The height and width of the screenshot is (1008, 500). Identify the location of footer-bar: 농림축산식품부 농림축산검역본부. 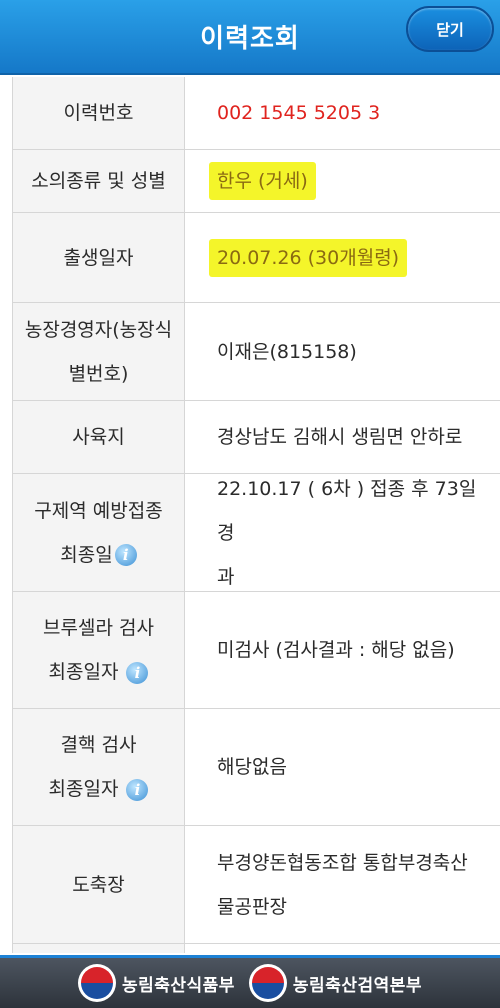
(250, 981).